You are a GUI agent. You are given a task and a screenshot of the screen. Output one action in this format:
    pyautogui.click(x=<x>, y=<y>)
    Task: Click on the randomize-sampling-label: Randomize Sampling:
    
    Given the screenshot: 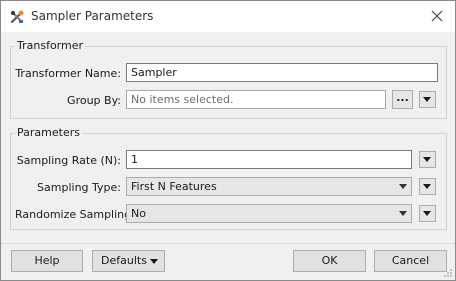 What is the action you would take?
    pyautogui.click(x=75, y=214)
    